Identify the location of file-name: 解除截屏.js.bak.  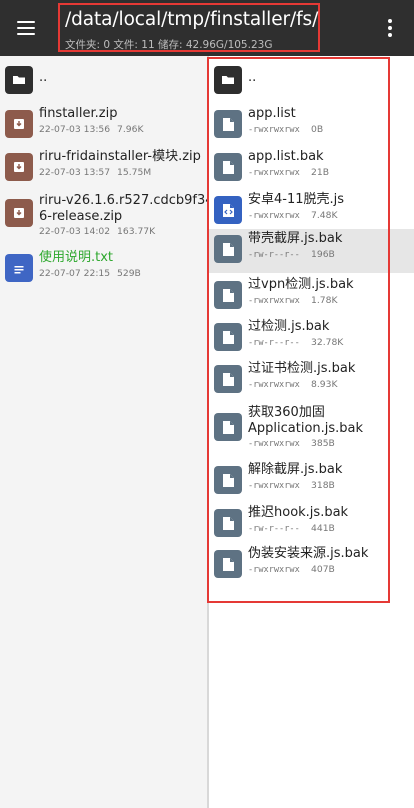
(295, 469).